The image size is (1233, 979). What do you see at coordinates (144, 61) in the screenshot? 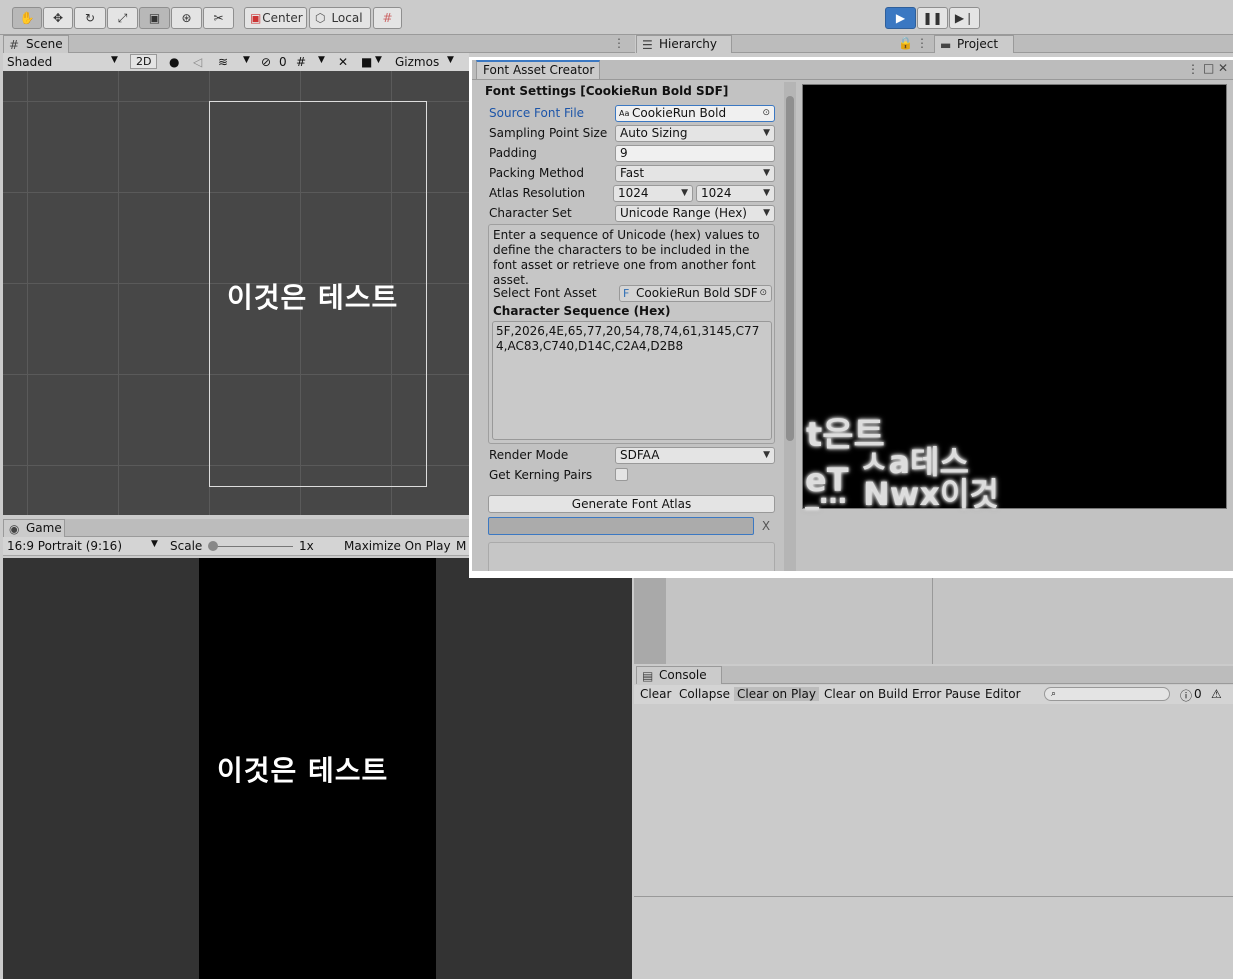
I see `toggle-2d-button: 2D` at bounding box center [144, 61].